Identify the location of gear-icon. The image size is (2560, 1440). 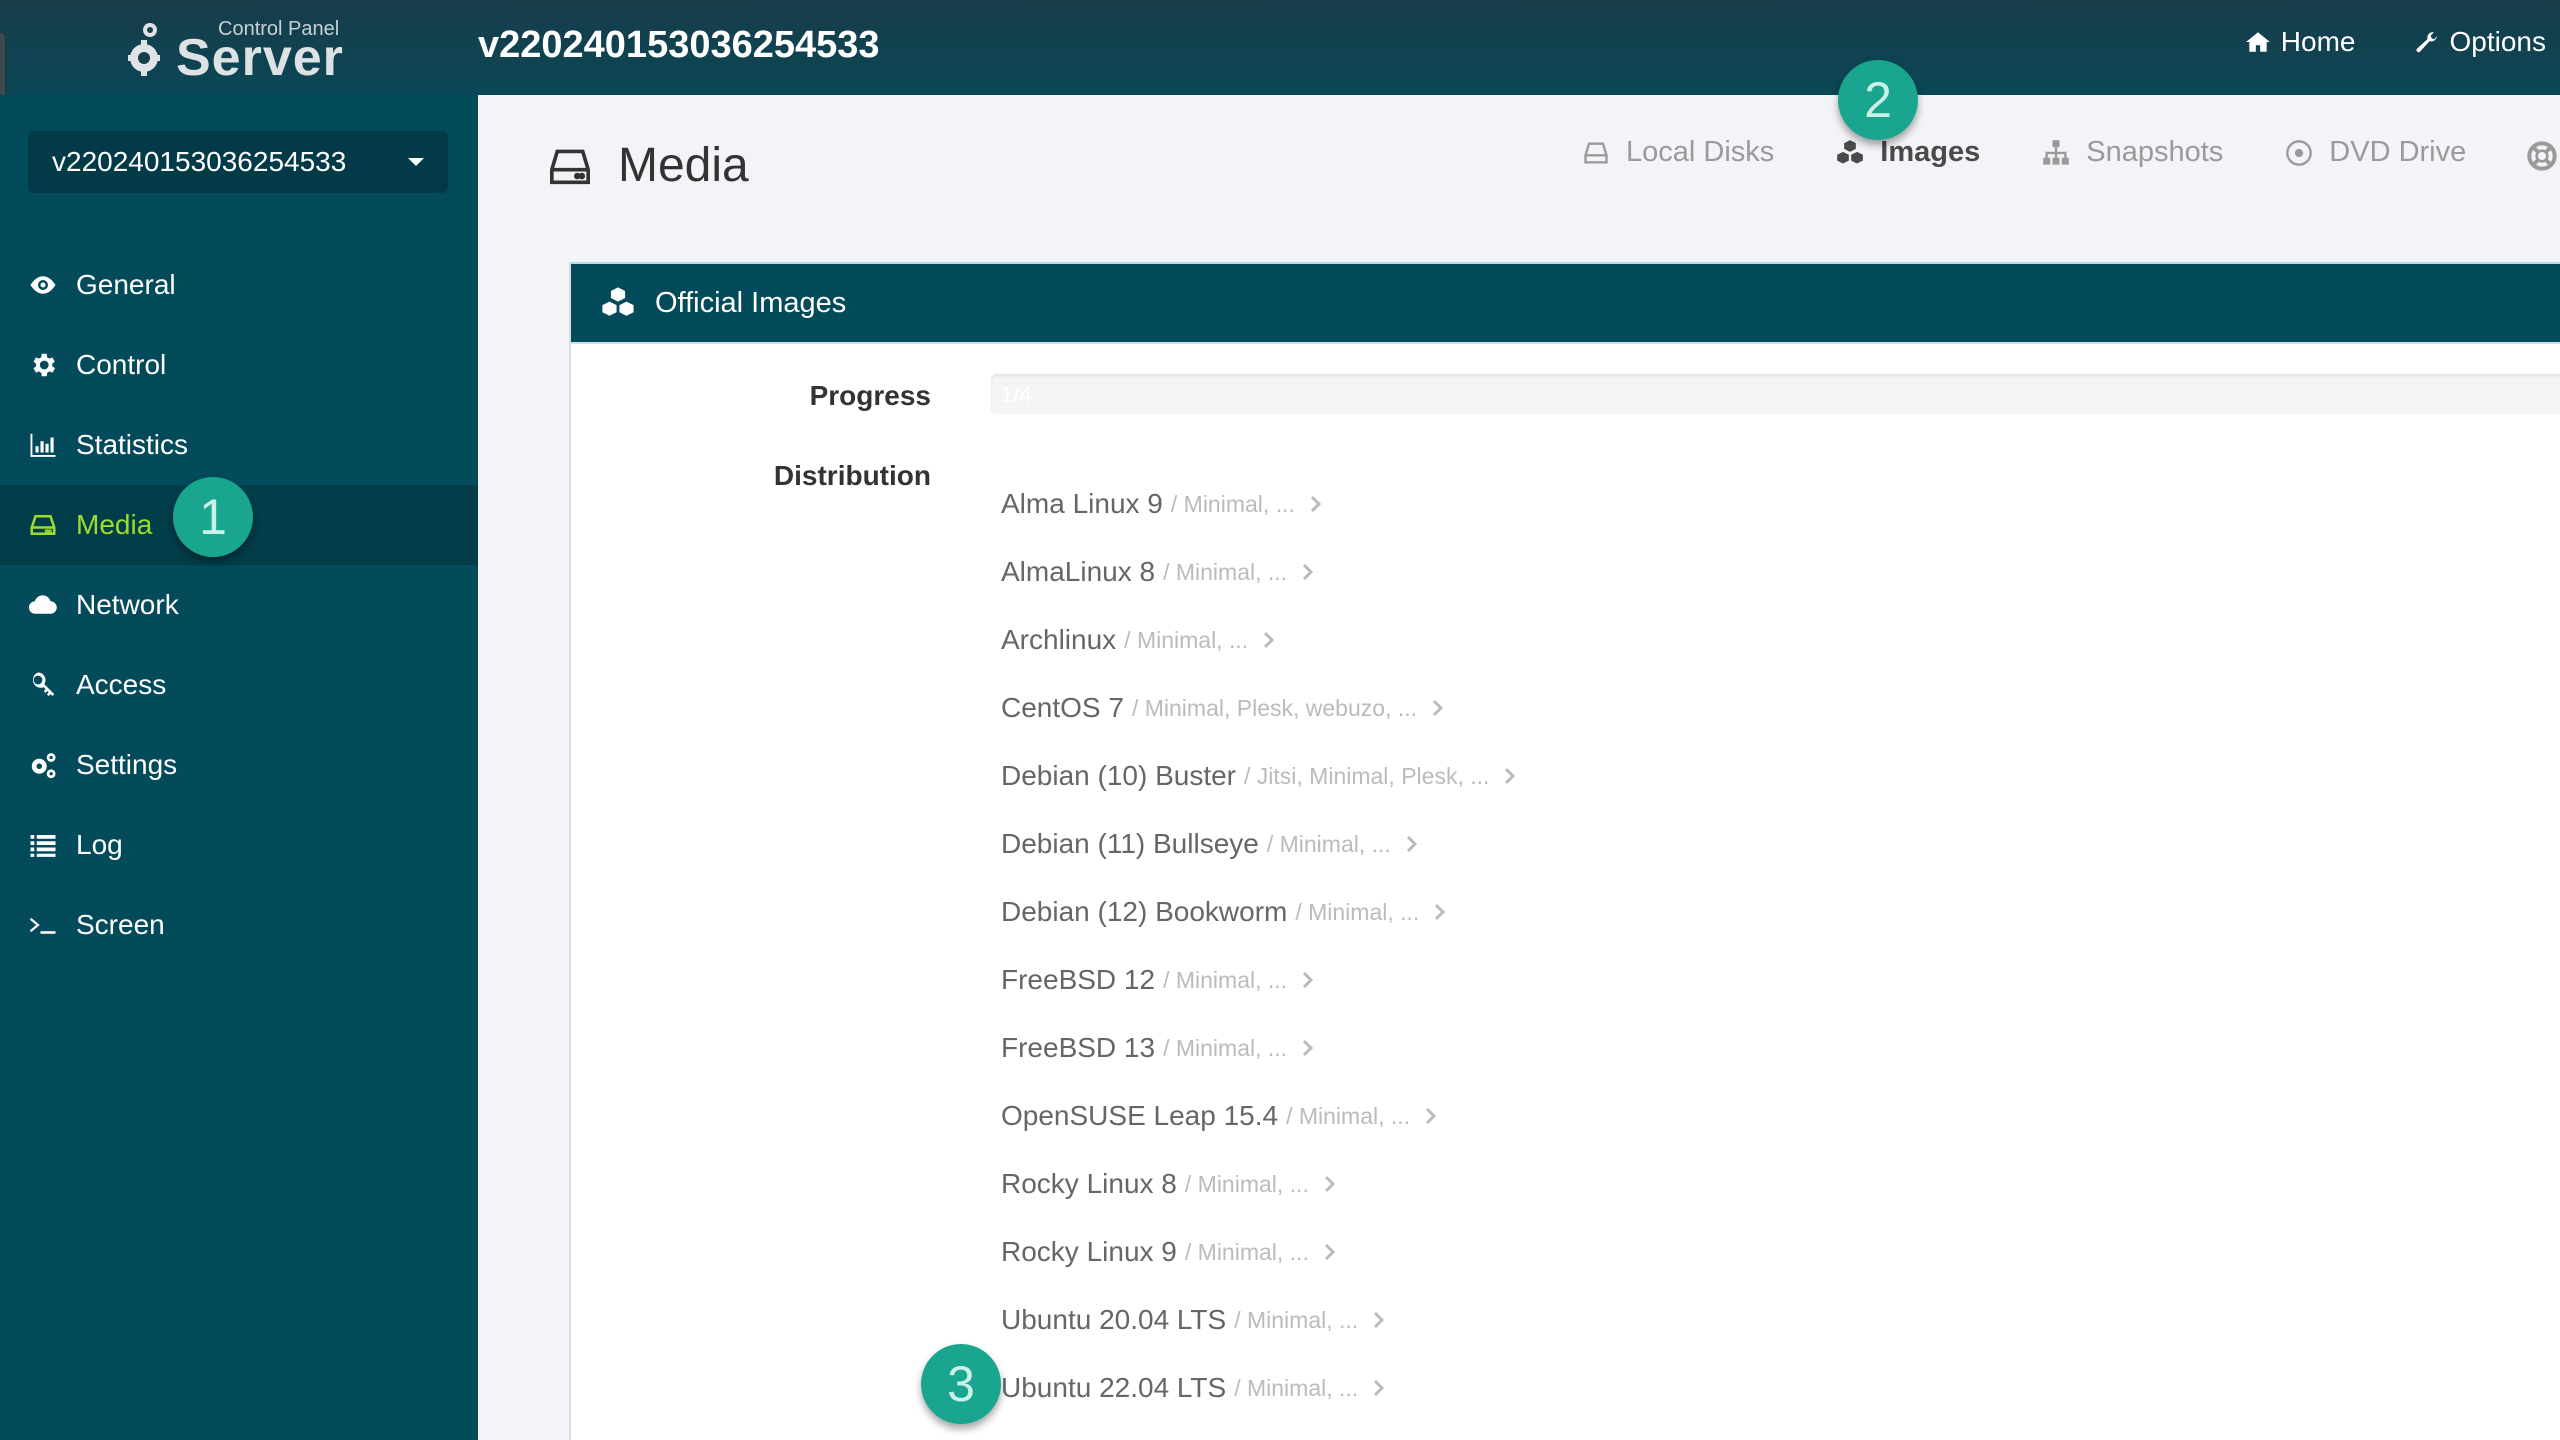
(44, 365).